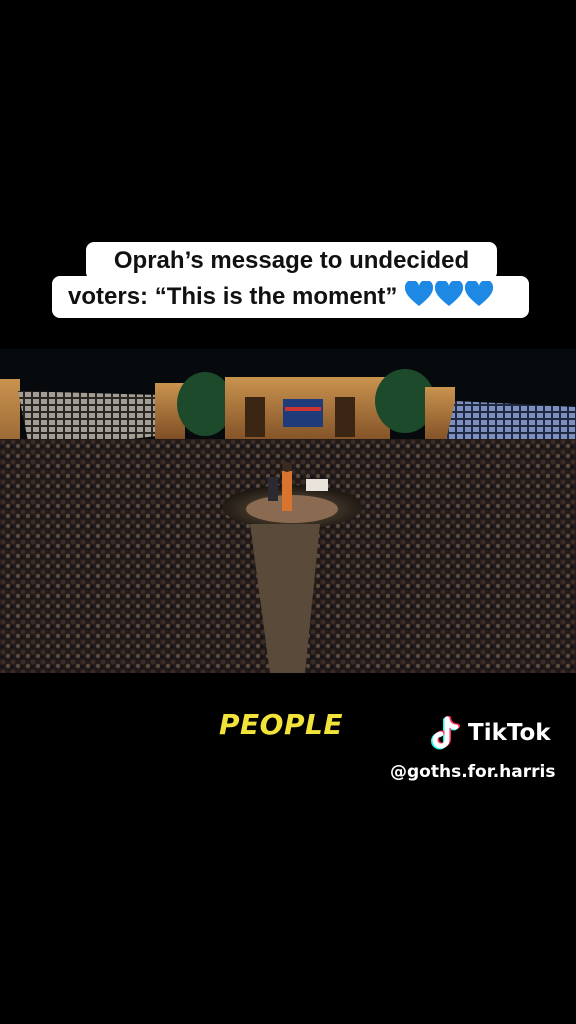 The height and width of the screenshot is (1024, 576). I want to click on caption-line-2: voters: “This is the moment”, so click(290, 297).